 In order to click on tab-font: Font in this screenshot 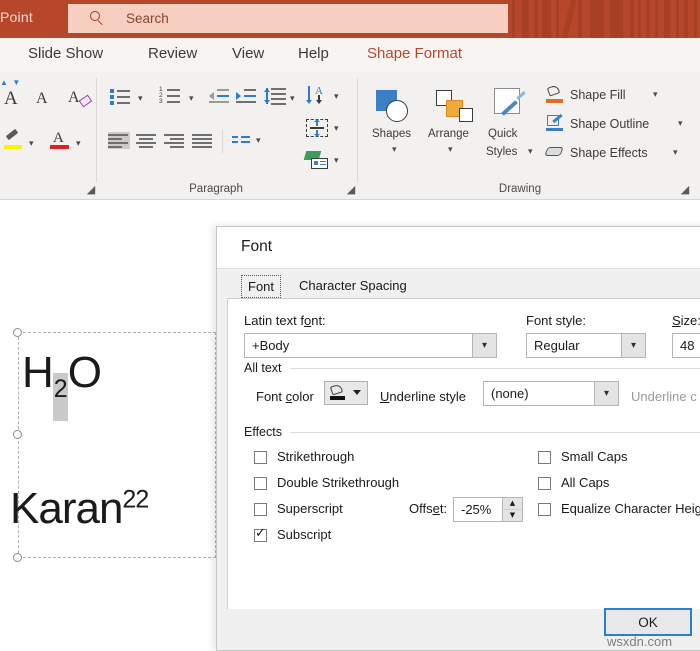, I will do `click(261, 286)`.